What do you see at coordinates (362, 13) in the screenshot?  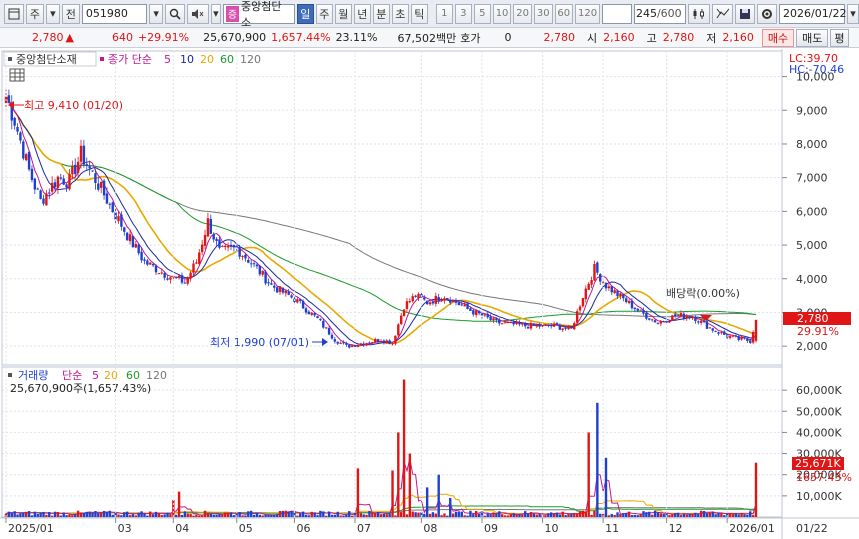 I see `period-year: 년` at bounding box center [362, 13].